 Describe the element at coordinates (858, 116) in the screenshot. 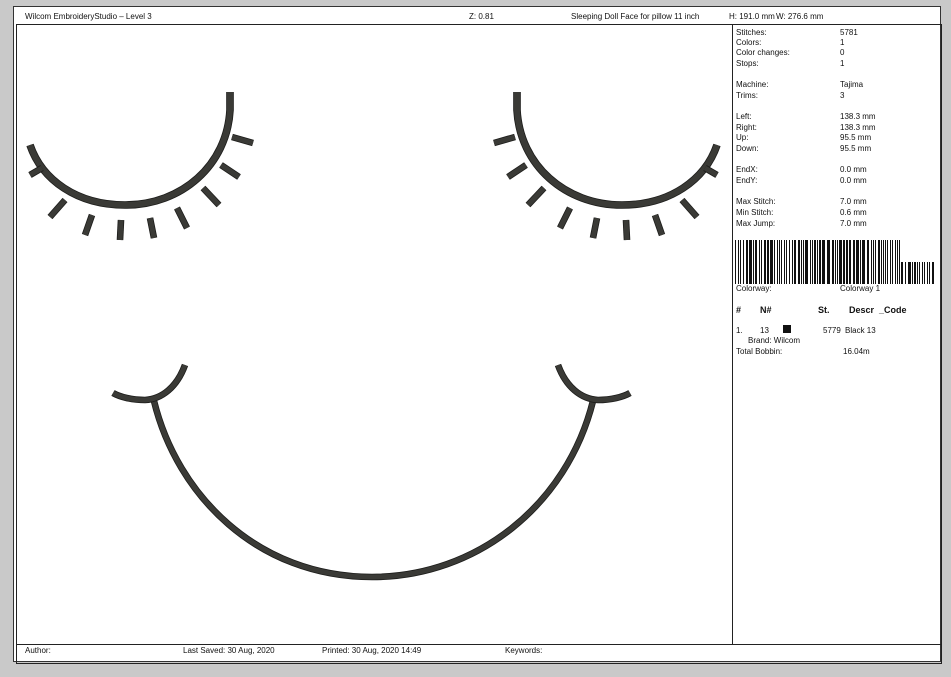

I see `stat-value: 138.3 mm` at that location.